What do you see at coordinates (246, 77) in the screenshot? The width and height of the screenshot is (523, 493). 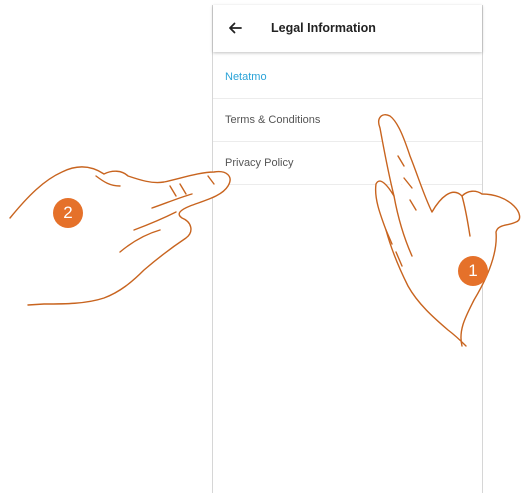 I see `menu-item-label: Netatmo` at bounding box center [246, 77].